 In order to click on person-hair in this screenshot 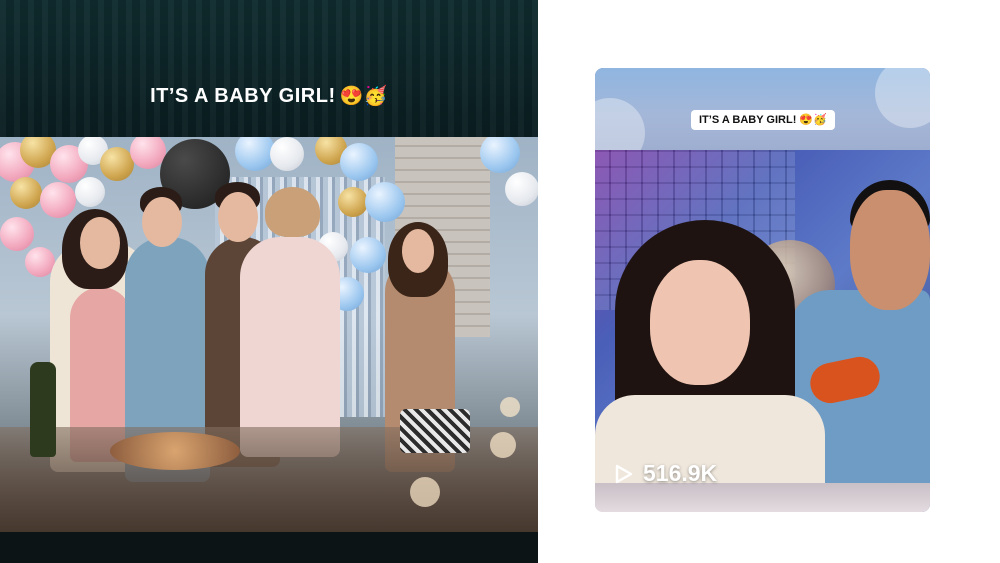, I will do `click(292, 212)`.